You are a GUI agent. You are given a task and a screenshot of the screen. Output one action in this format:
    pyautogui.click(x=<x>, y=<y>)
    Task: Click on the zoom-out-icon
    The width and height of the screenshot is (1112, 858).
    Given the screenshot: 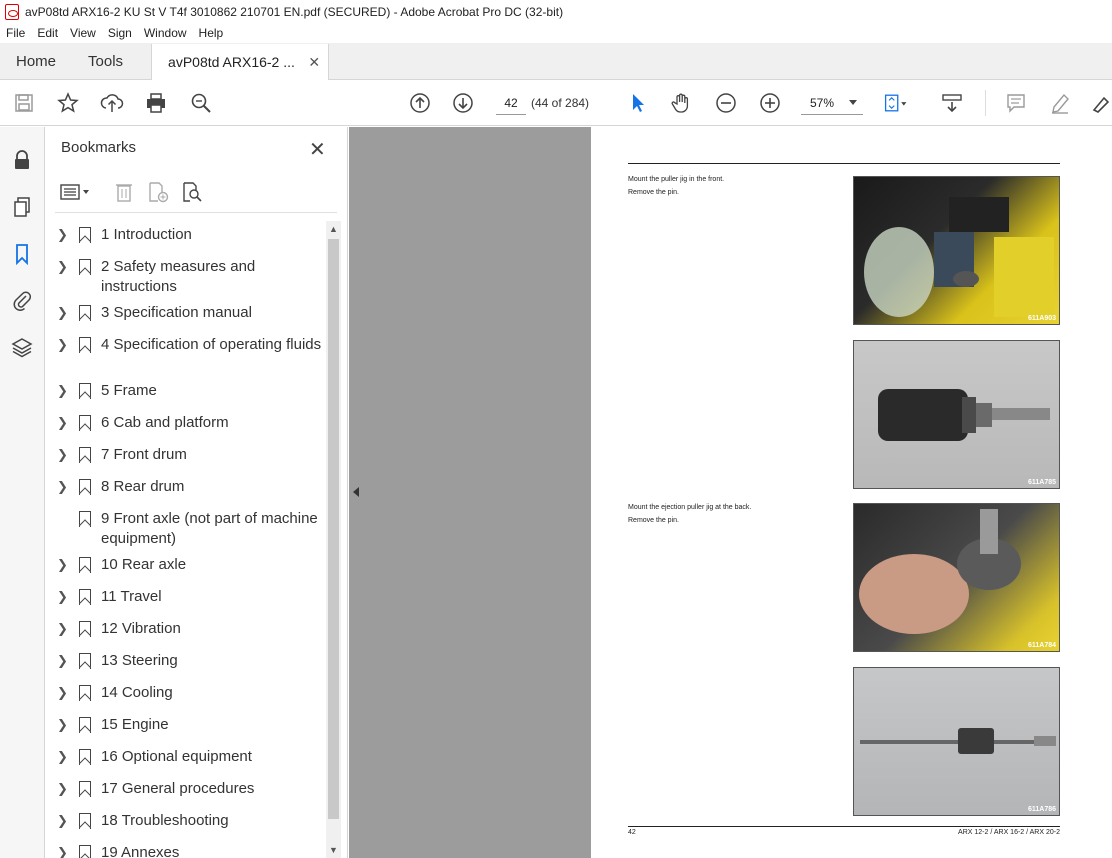 What is the action you would take?
    pyautogui.click(x=726, y=103)
    